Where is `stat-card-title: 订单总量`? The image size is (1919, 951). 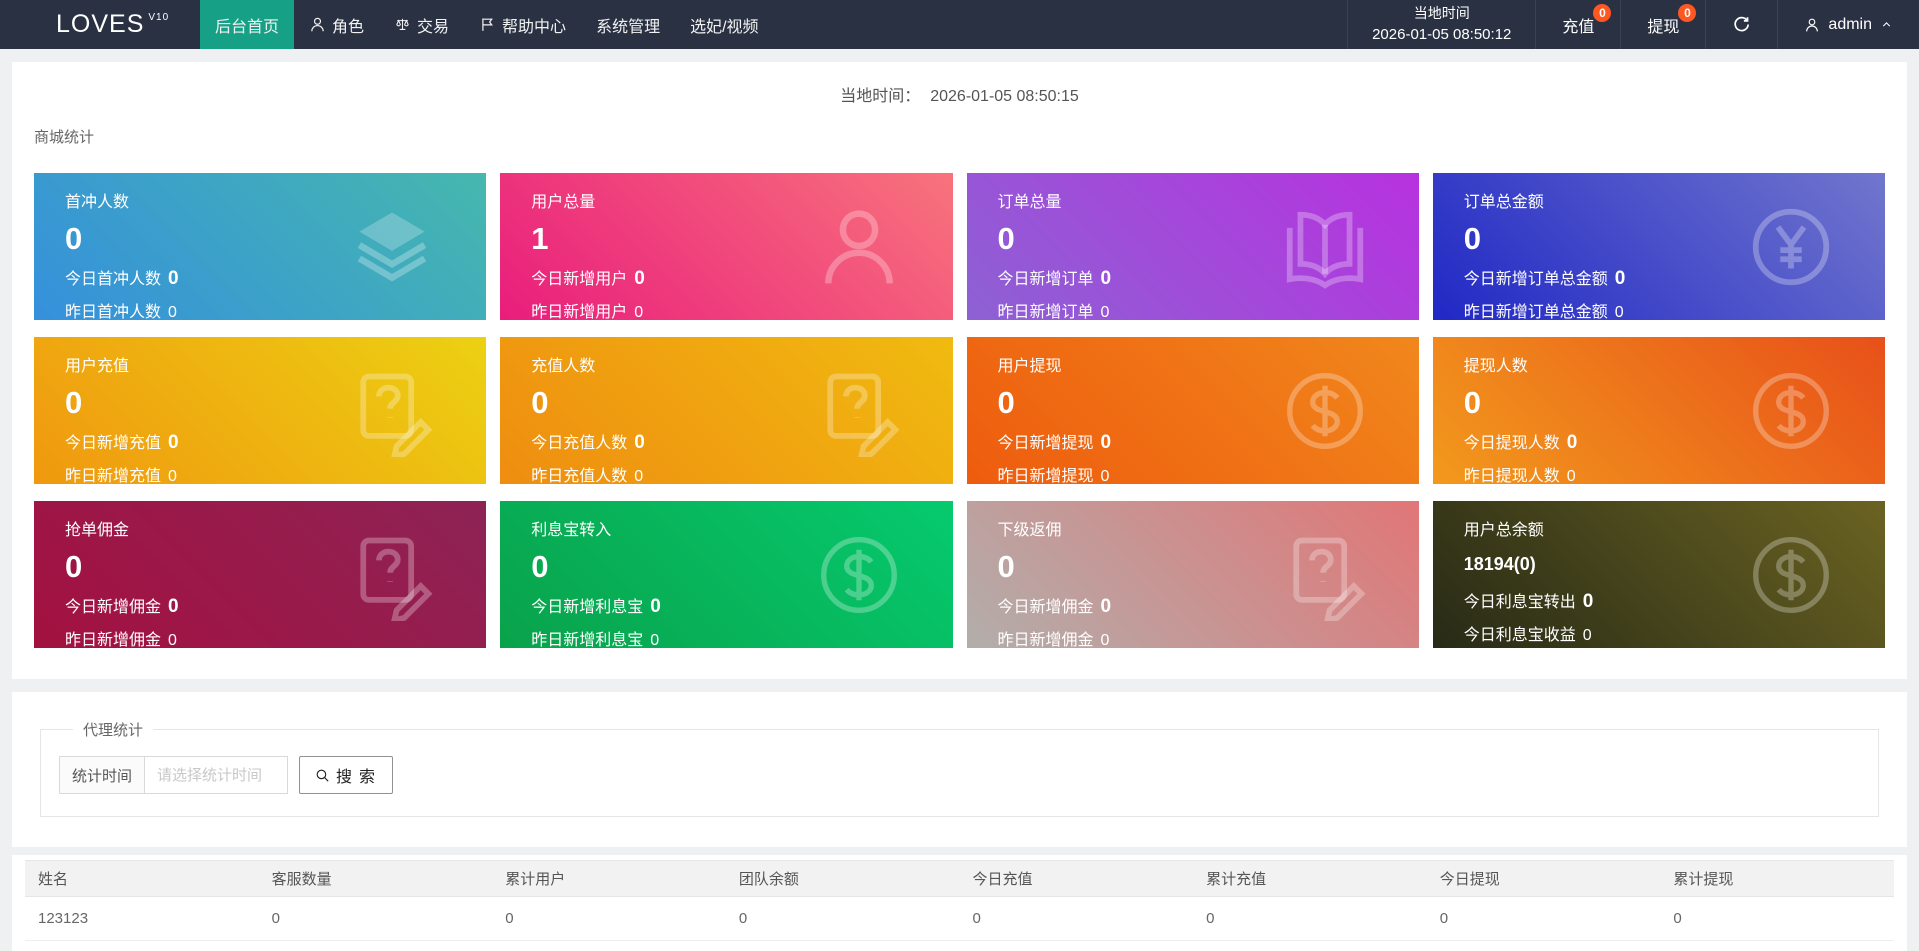
stat-card-title: 订单总量 is located at coordinates (1029, 202).